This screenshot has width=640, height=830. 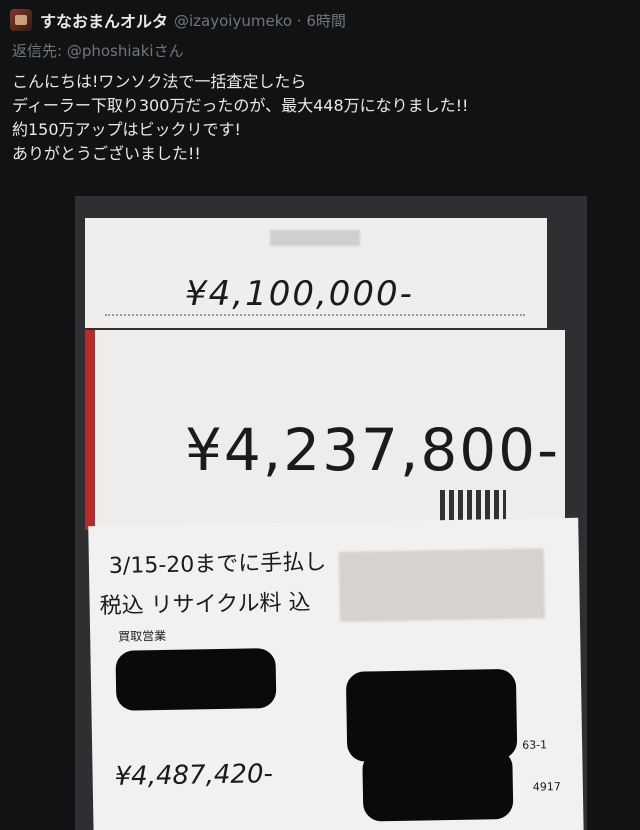 I want to click on card2-amount: ¥4,237,800-, so click(x=373, y=450).